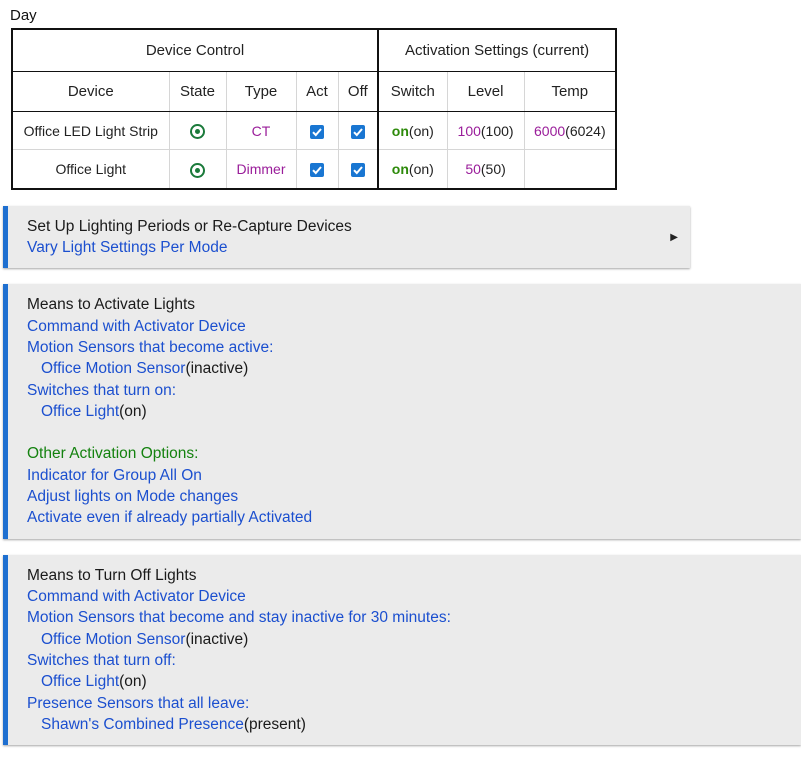  Describe the element at coordinates (90, 91) in the screenshot. I see `col-device: Device` at that location.